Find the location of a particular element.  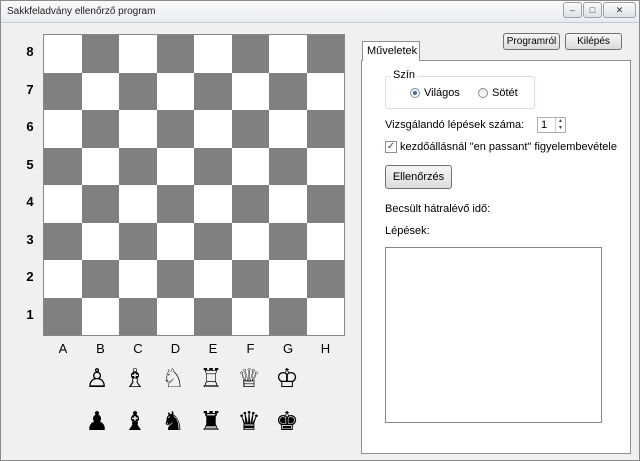

stepper-arrows: ▲ ▼ is located at coordinates (560, 125).